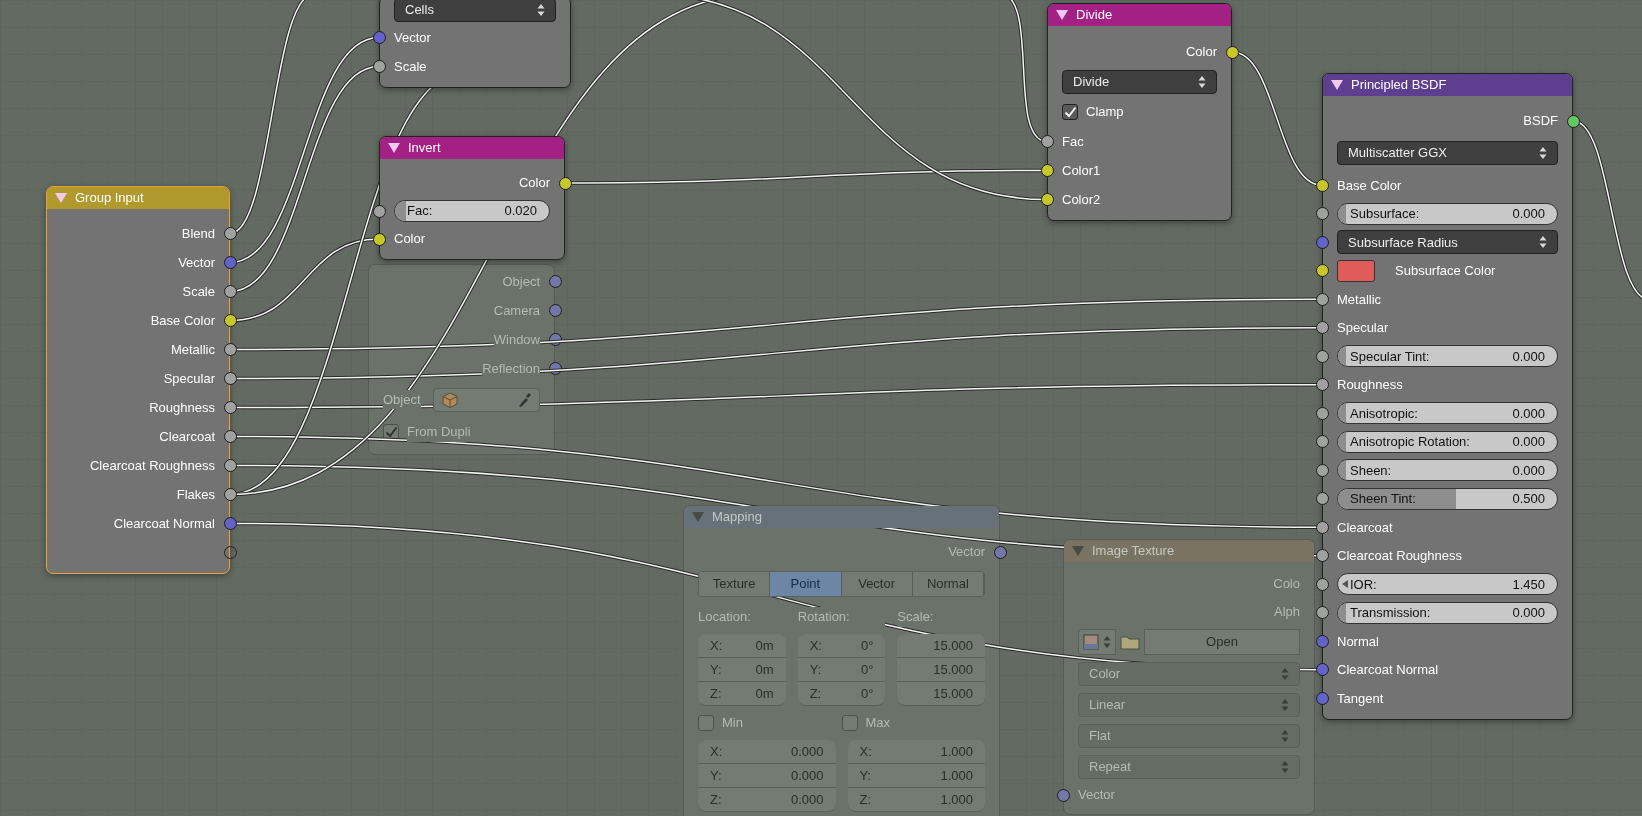  Describe the element at coordinates (1447, 584) in the screenshot. I see `number-field: IOR: 1.450` at that location.